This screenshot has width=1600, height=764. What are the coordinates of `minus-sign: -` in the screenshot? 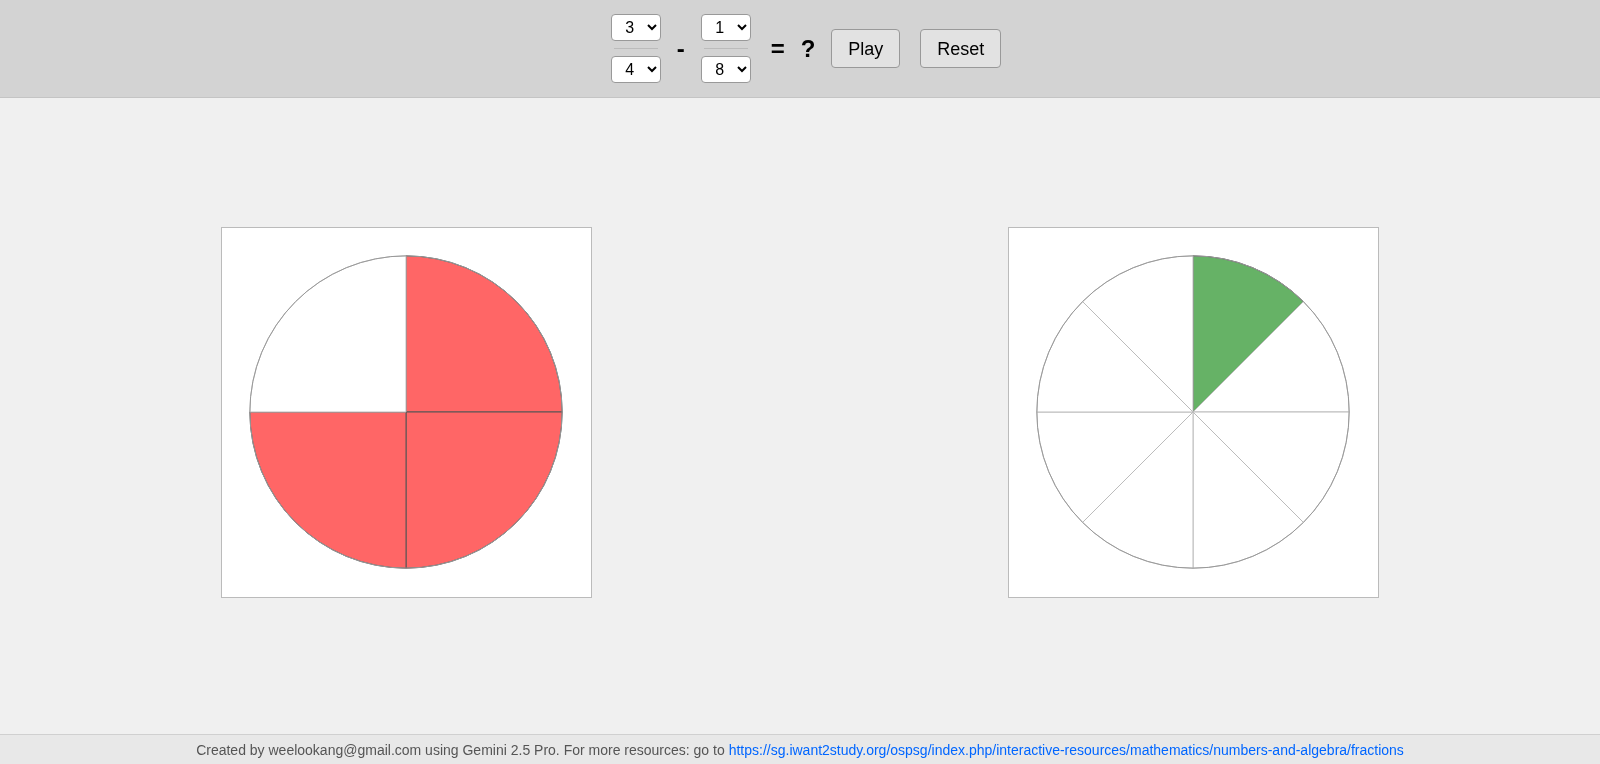 It's located at (680, 48).